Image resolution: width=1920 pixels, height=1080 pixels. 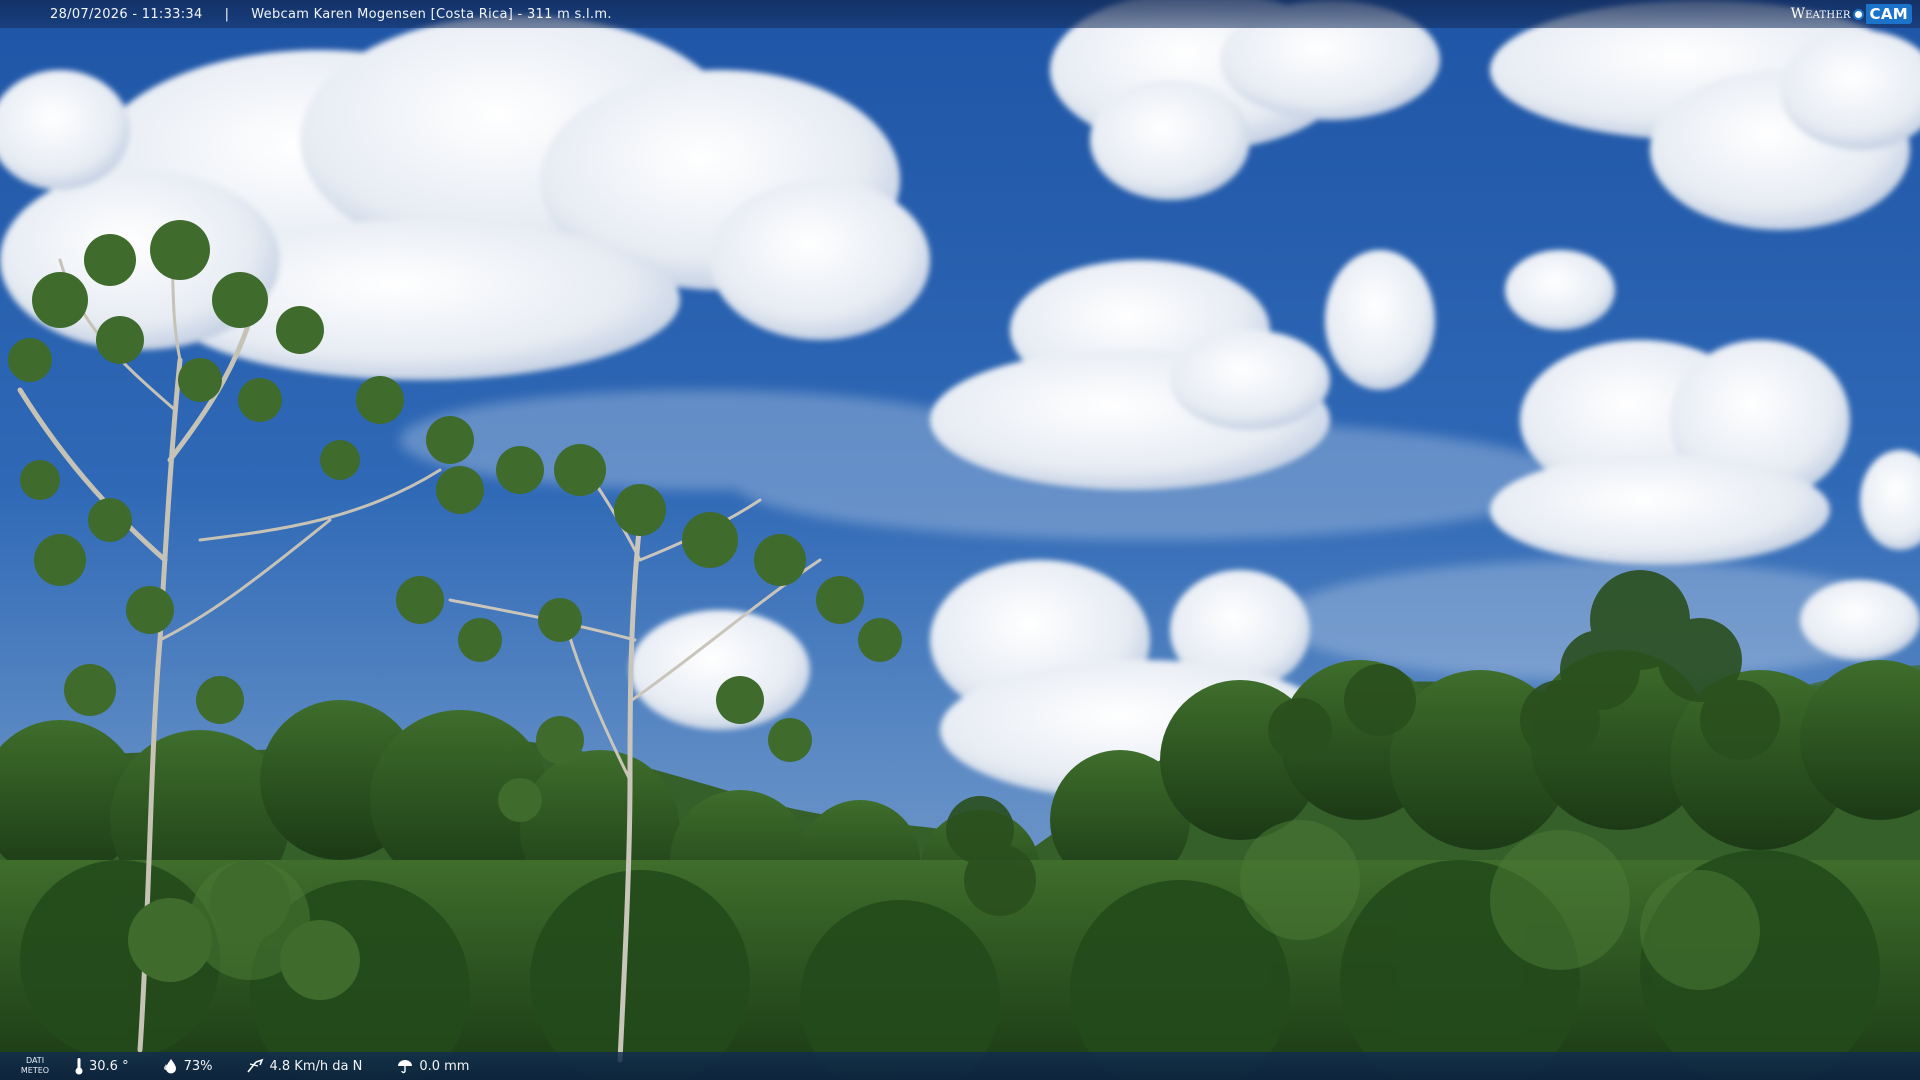 What do you see at coordinates (444, 1066) in the screenshot?
I see `rain-value: 0.0 mm` at bounding box center [444, 1066].